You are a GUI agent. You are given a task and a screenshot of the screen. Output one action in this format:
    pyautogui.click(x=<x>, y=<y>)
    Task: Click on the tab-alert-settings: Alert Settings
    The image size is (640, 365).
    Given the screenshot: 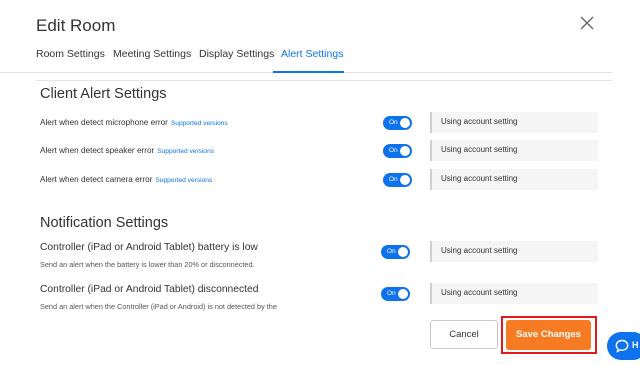 What is the action you would take?
    pyautogui.click(x=308, y=60)
    